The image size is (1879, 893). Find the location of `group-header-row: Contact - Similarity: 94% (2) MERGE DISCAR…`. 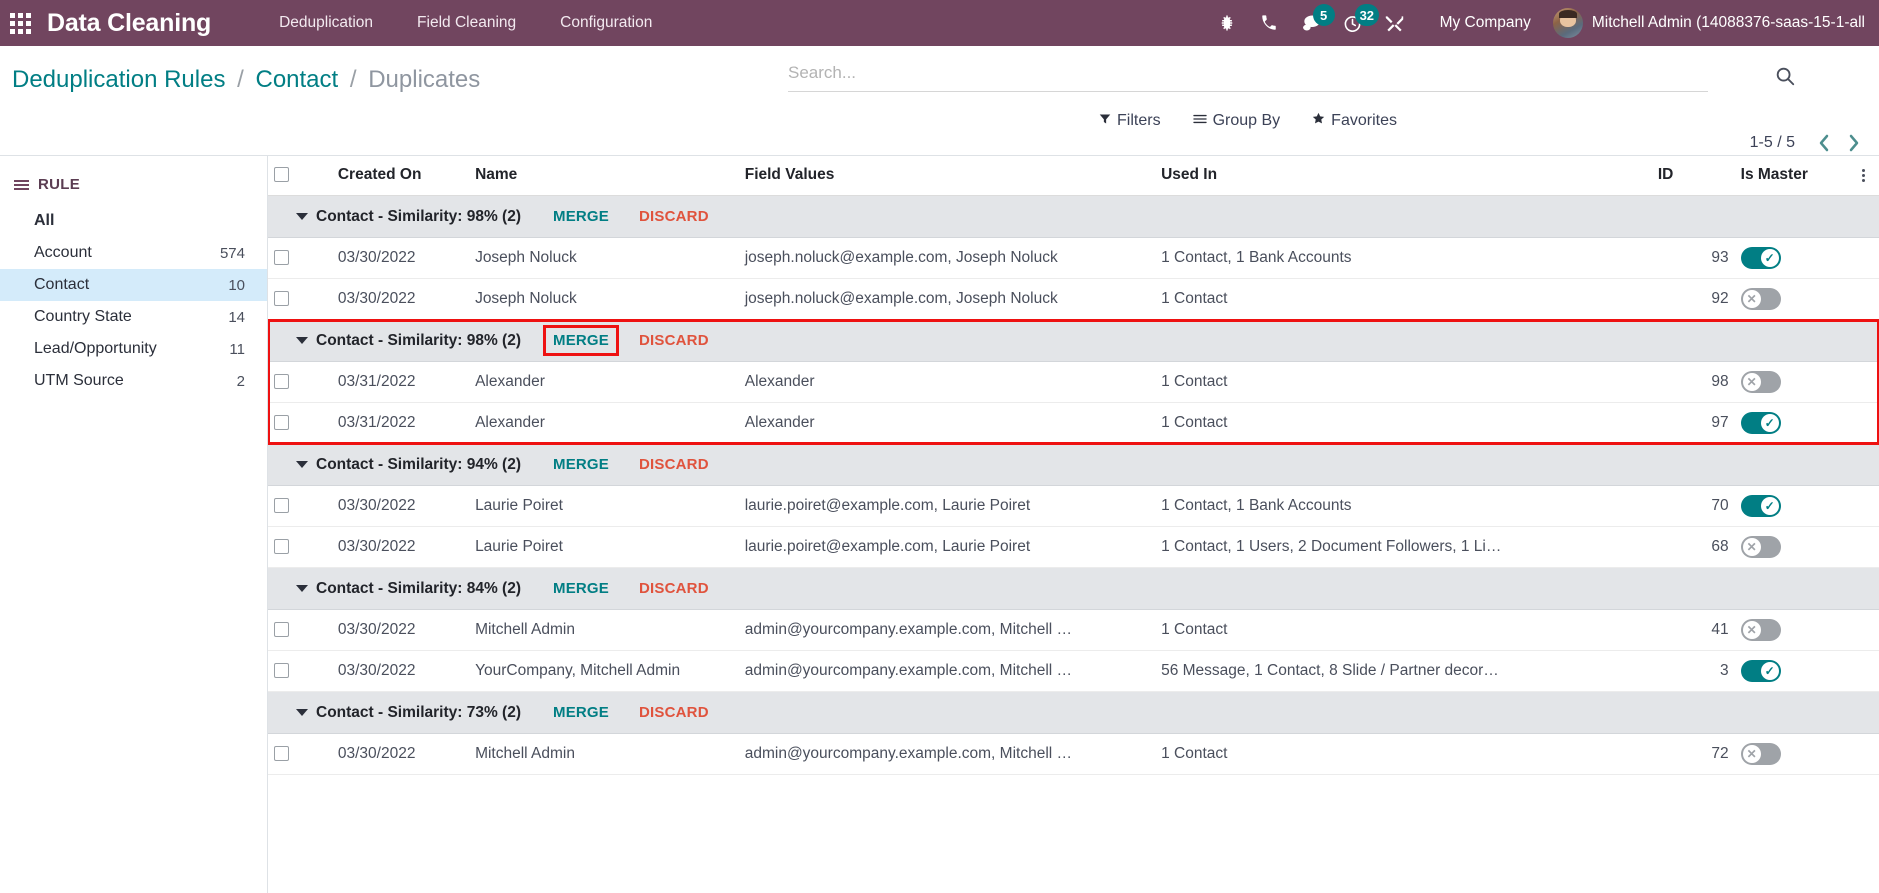

group-header-row: Contact - Similarity: 94% (2) MERGE DISCAR… is located at coordinates (1073, 464).